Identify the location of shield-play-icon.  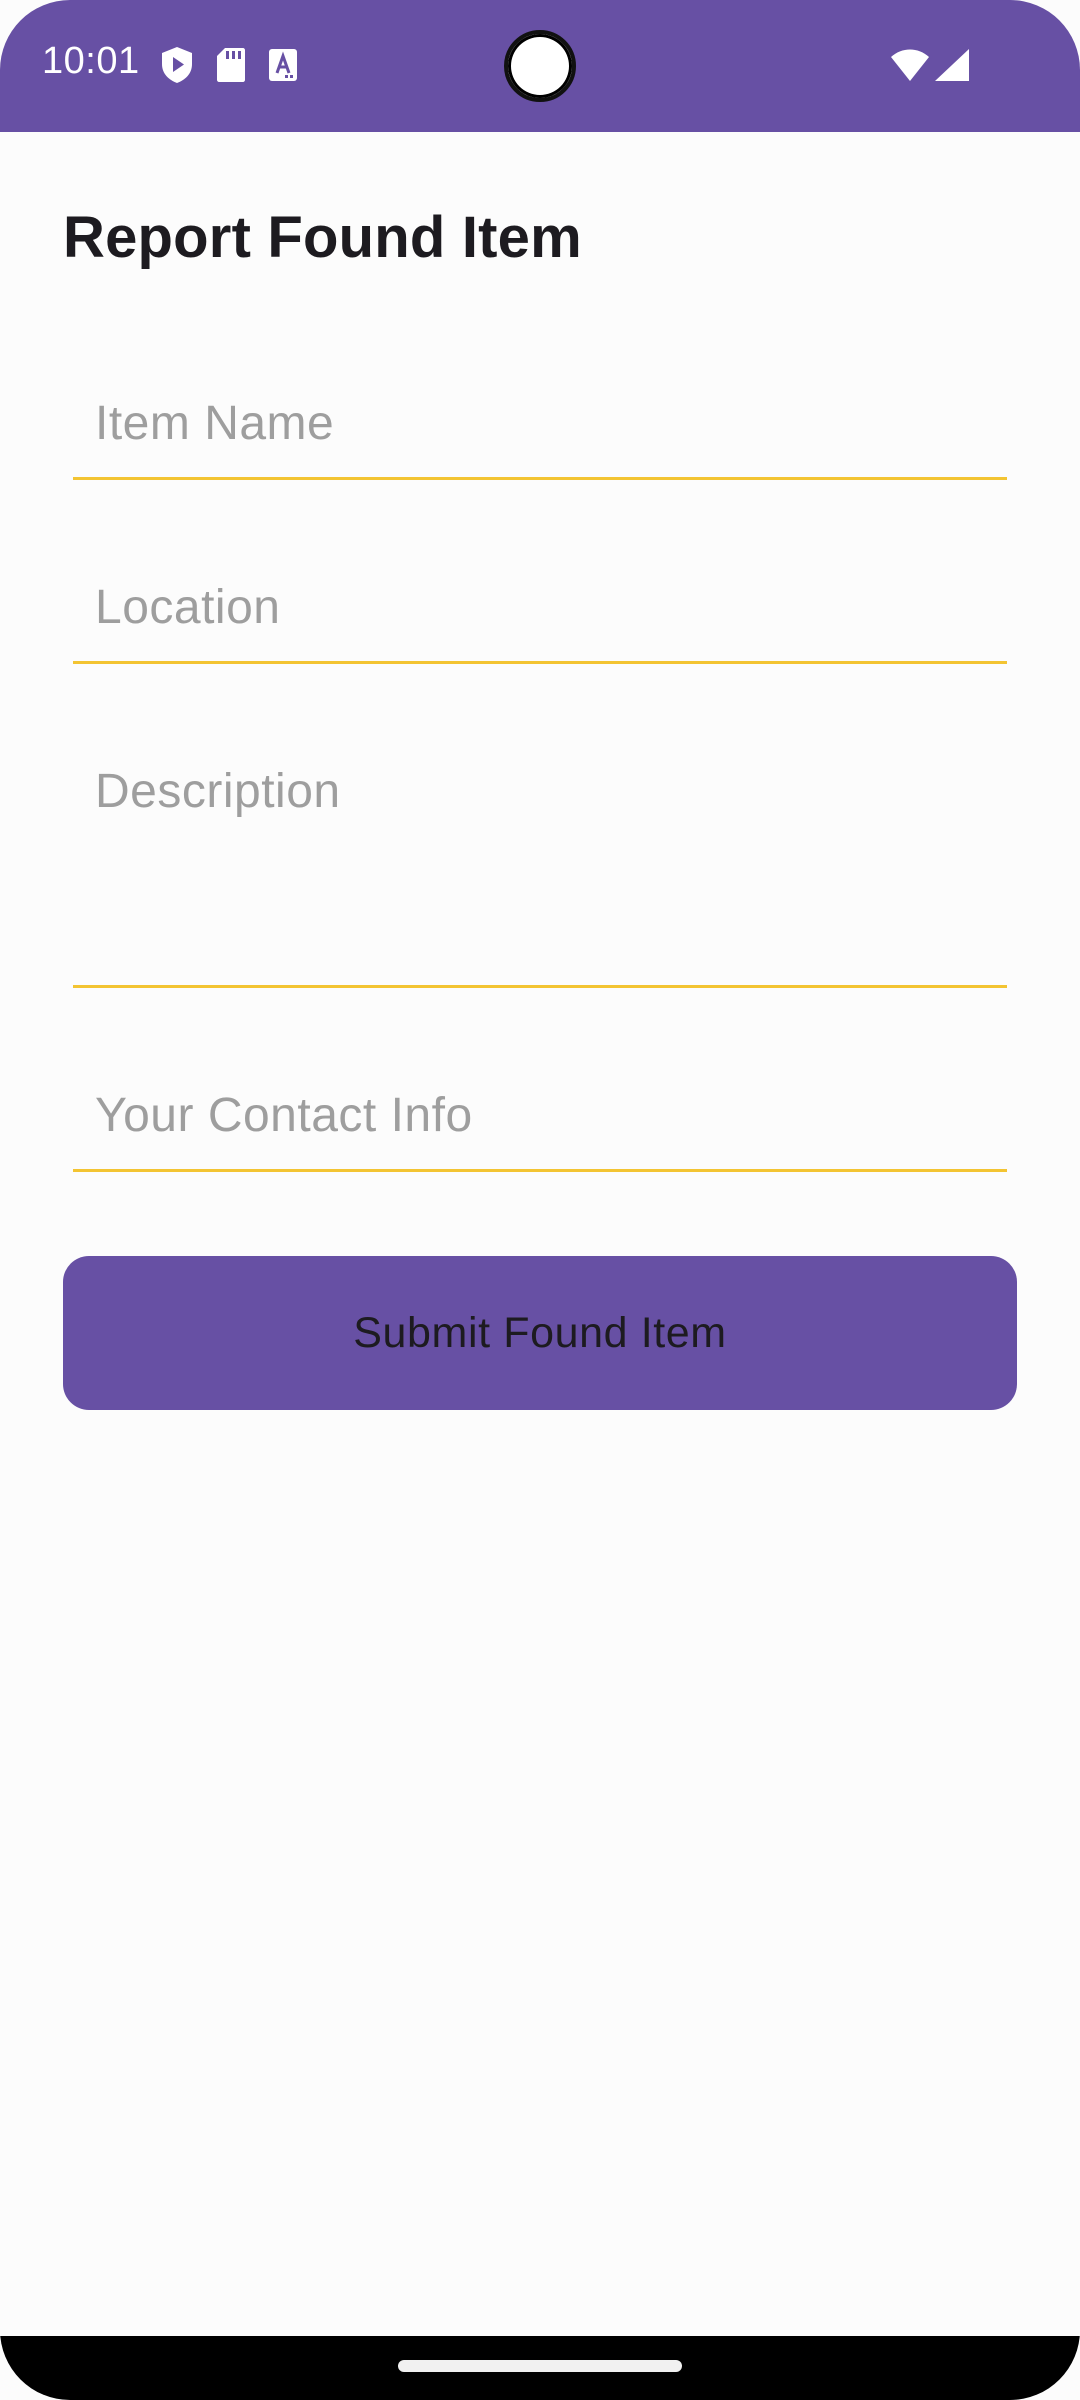
(177, 65).